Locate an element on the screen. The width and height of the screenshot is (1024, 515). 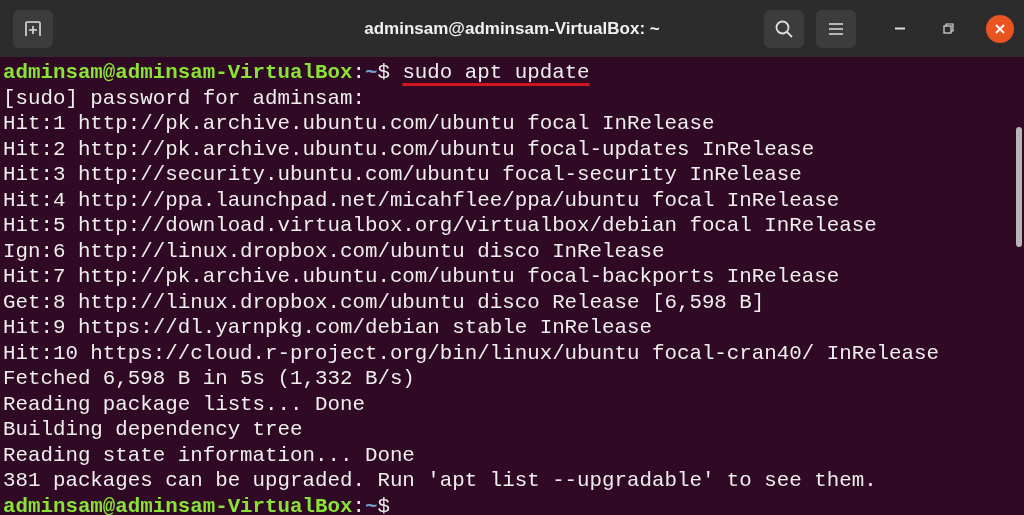
menu-icon is located at coordinates (836, 28).